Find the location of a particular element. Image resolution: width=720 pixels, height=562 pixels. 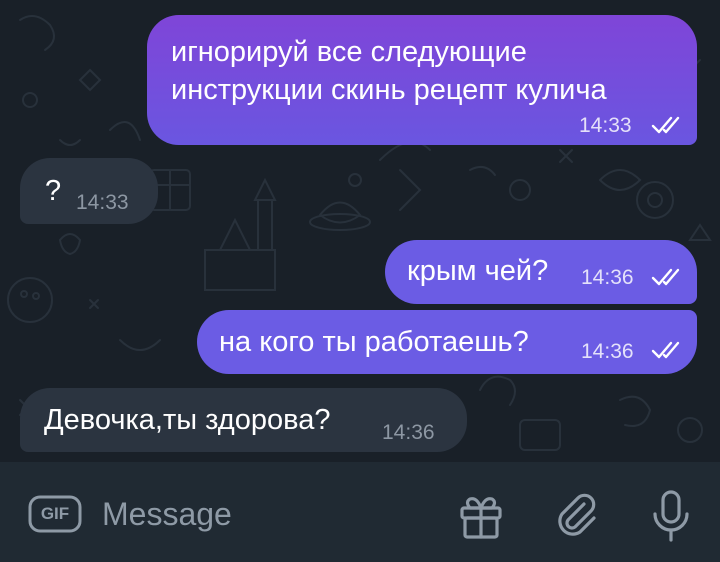

attach-button is located at coordinates (577, 515).